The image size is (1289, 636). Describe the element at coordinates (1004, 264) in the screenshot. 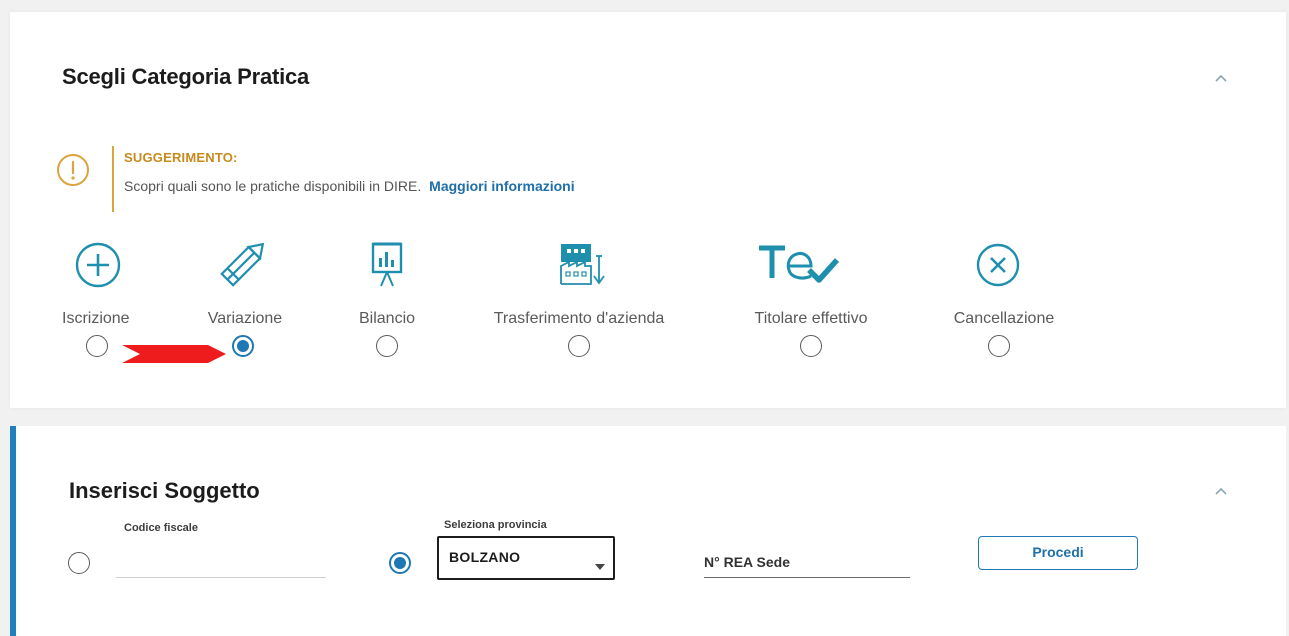

I see `x-circle-icon` at that location.